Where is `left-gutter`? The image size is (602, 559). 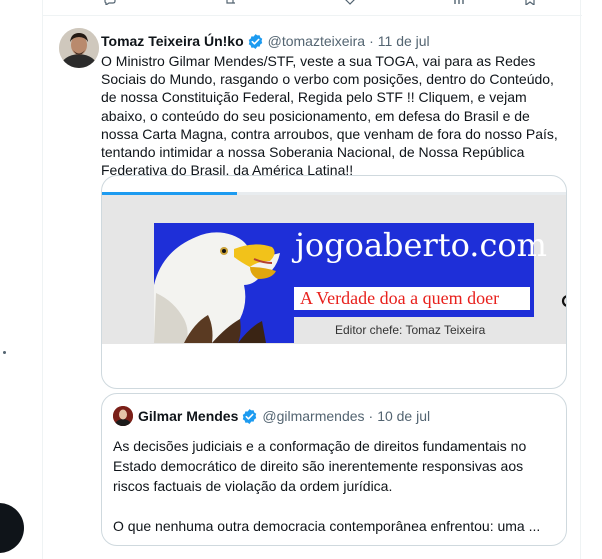 left-gutter is located at coordinates (21, 279).